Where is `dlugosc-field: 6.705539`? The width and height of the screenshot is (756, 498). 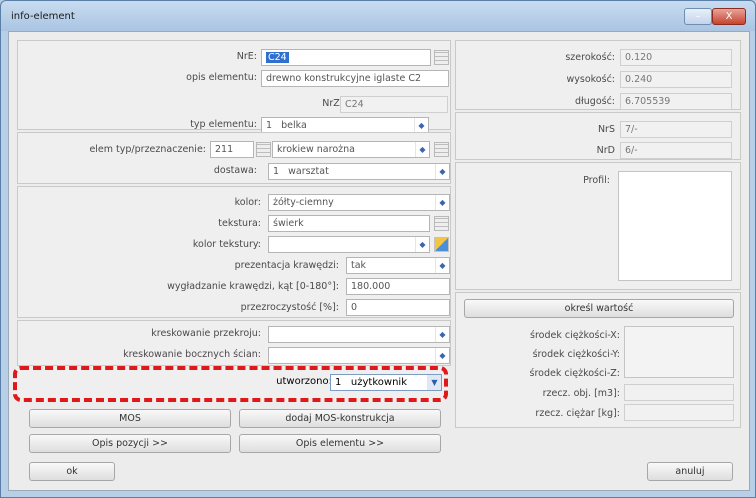
dlugosc-field: 6.705539 is located at coordinates (676, 101).